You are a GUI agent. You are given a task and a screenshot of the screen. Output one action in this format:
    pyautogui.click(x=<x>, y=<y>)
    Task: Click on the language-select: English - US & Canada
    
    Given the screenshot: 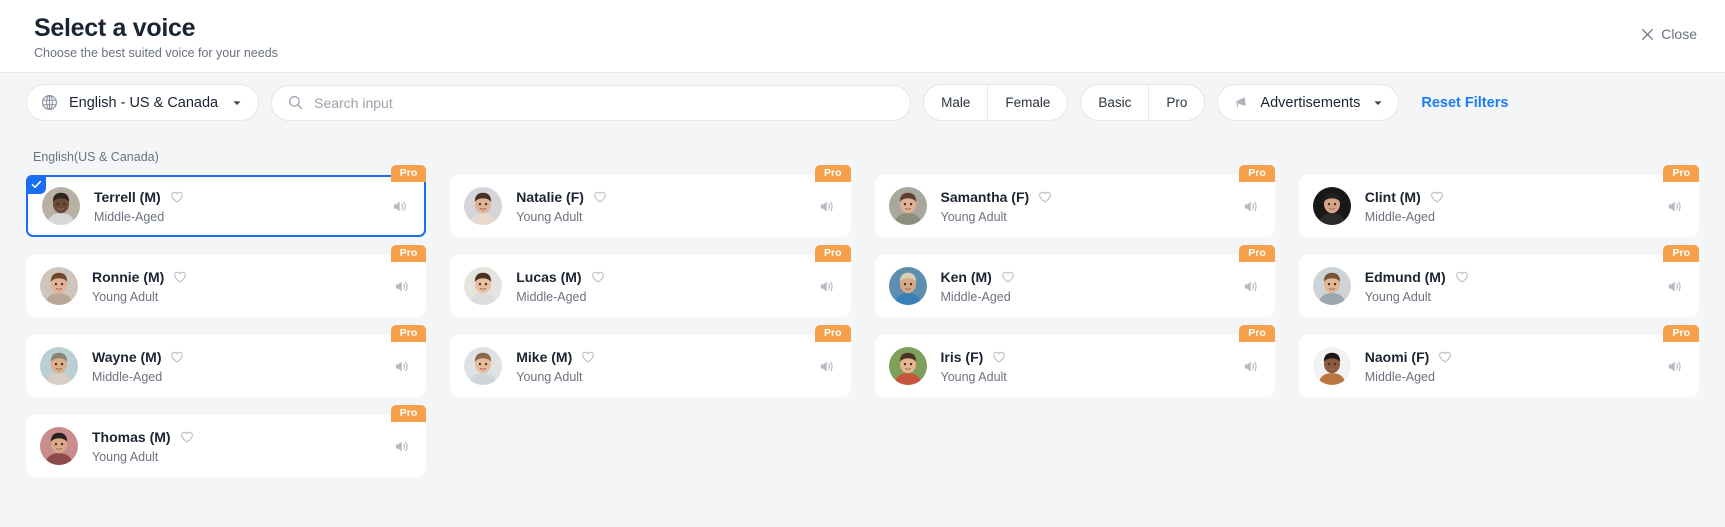 What is the action you would take?
    pyautogui.click(x=143, y=102)
    